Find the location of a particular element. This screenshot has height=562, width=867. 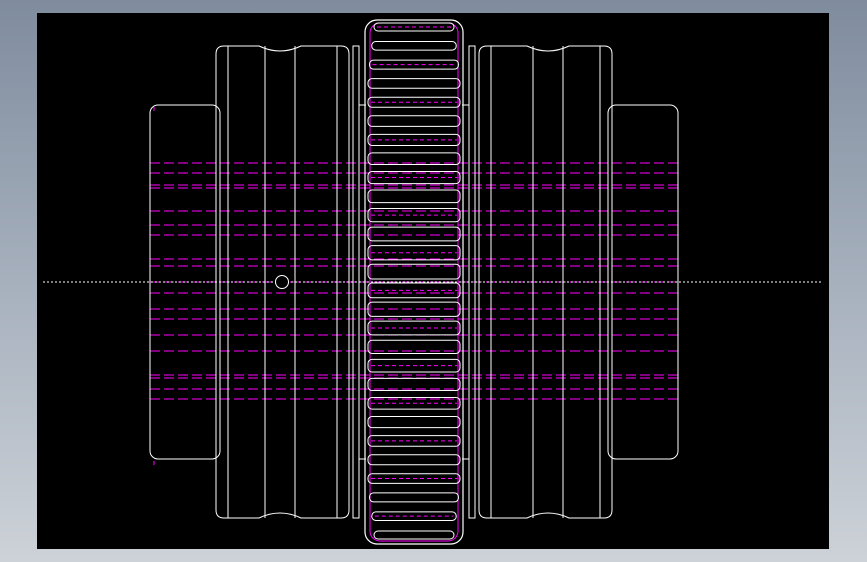

pin-hole is located at coordinates (282, 282).